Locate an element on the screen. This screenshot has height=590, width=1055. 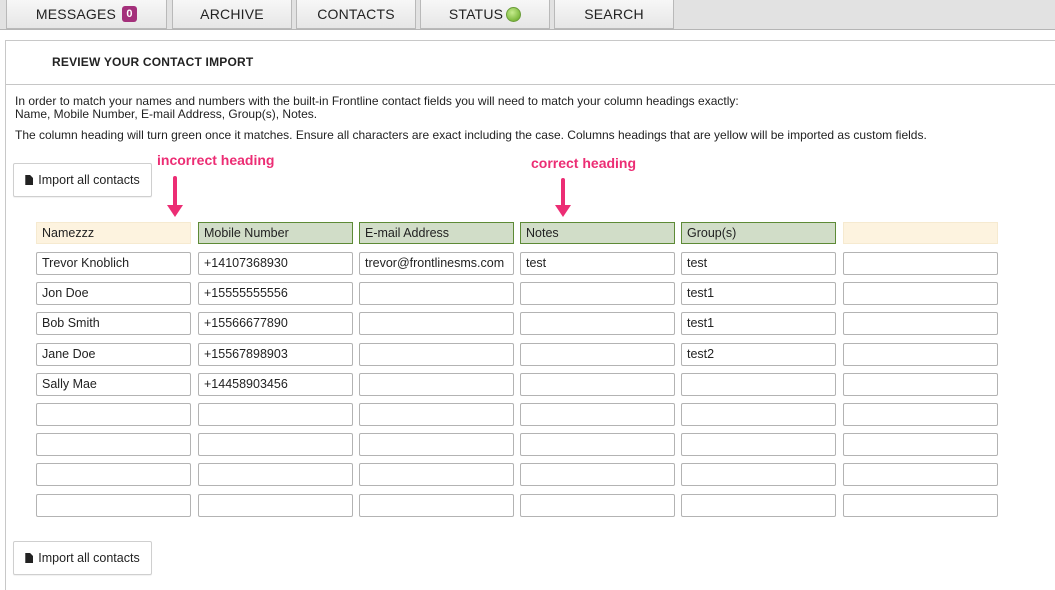
contact-field-input: Sally Mae is located at coordinates (113, 384).